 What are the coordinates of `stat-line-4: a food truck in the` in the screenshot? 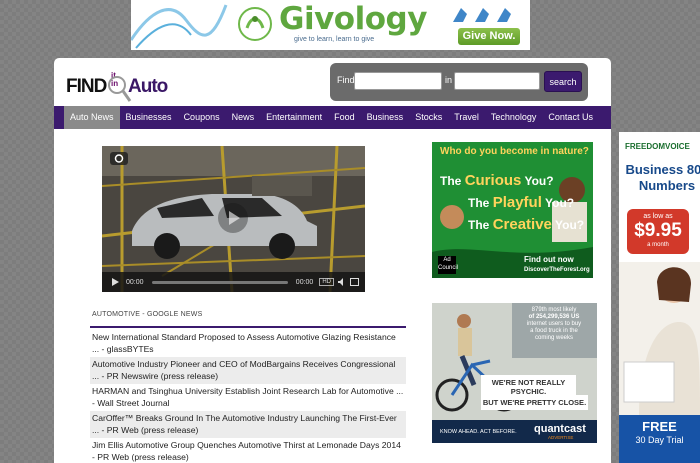 It's located at (554, 331).